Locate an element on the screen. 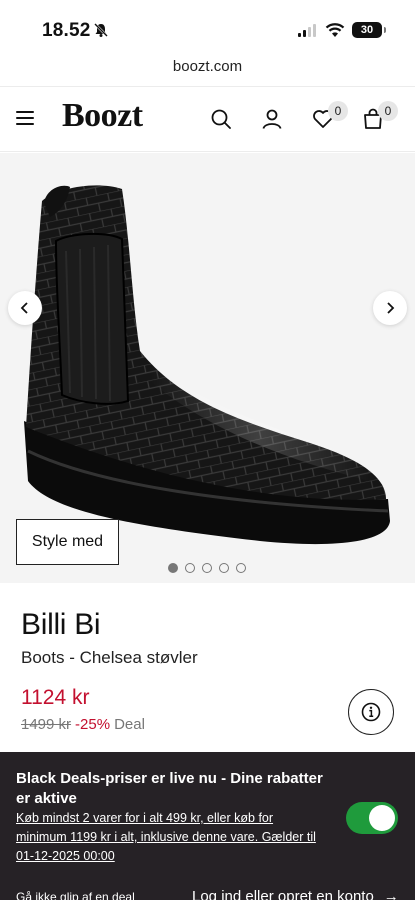  site-header: Boozt 0 0 is located at coordinates (207, 119).